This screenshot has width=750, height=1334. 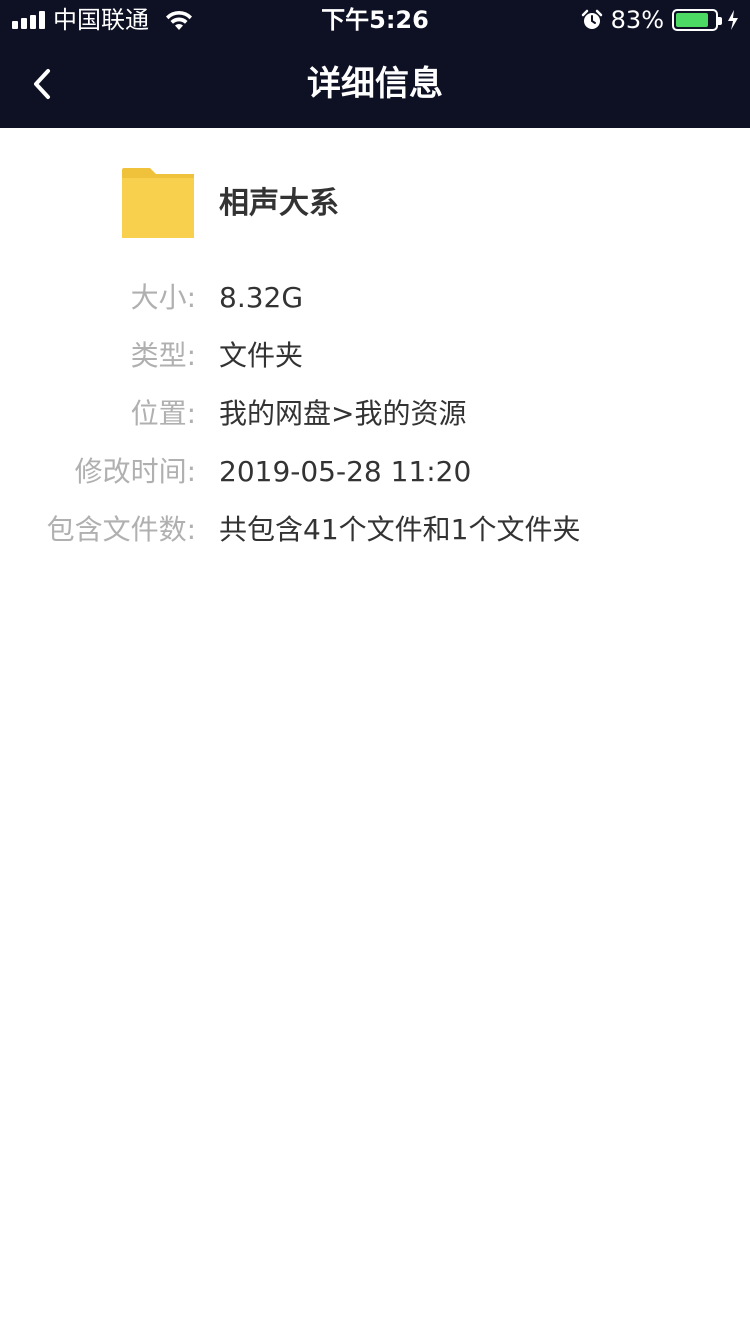 What do you see at coordinates (637, 20) in the screenshot?
I see `battery-percent: 83%` at bounding box center [637, 20].